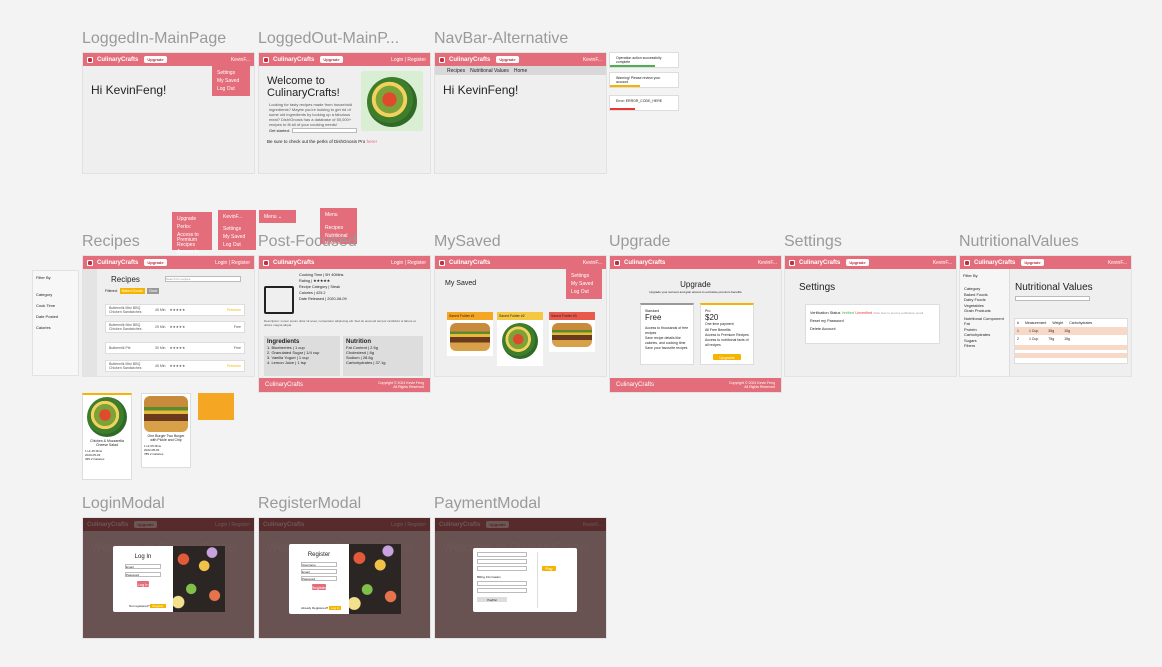 This screenshot has height=667, width=1162. Describe the element at coordinates (143, 574) in the screenshot. I see `login-password-input: Password` at that location.